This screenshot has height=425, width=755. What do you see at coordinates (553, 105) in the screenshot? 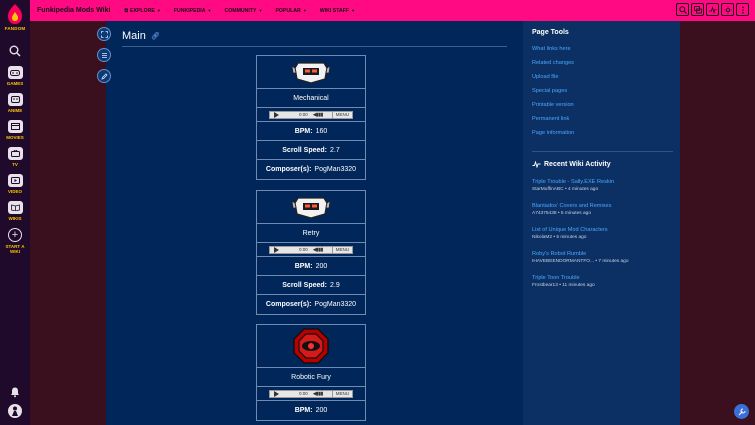
I see `printable-version-link: Printable version` at bounding box center [553, 105].